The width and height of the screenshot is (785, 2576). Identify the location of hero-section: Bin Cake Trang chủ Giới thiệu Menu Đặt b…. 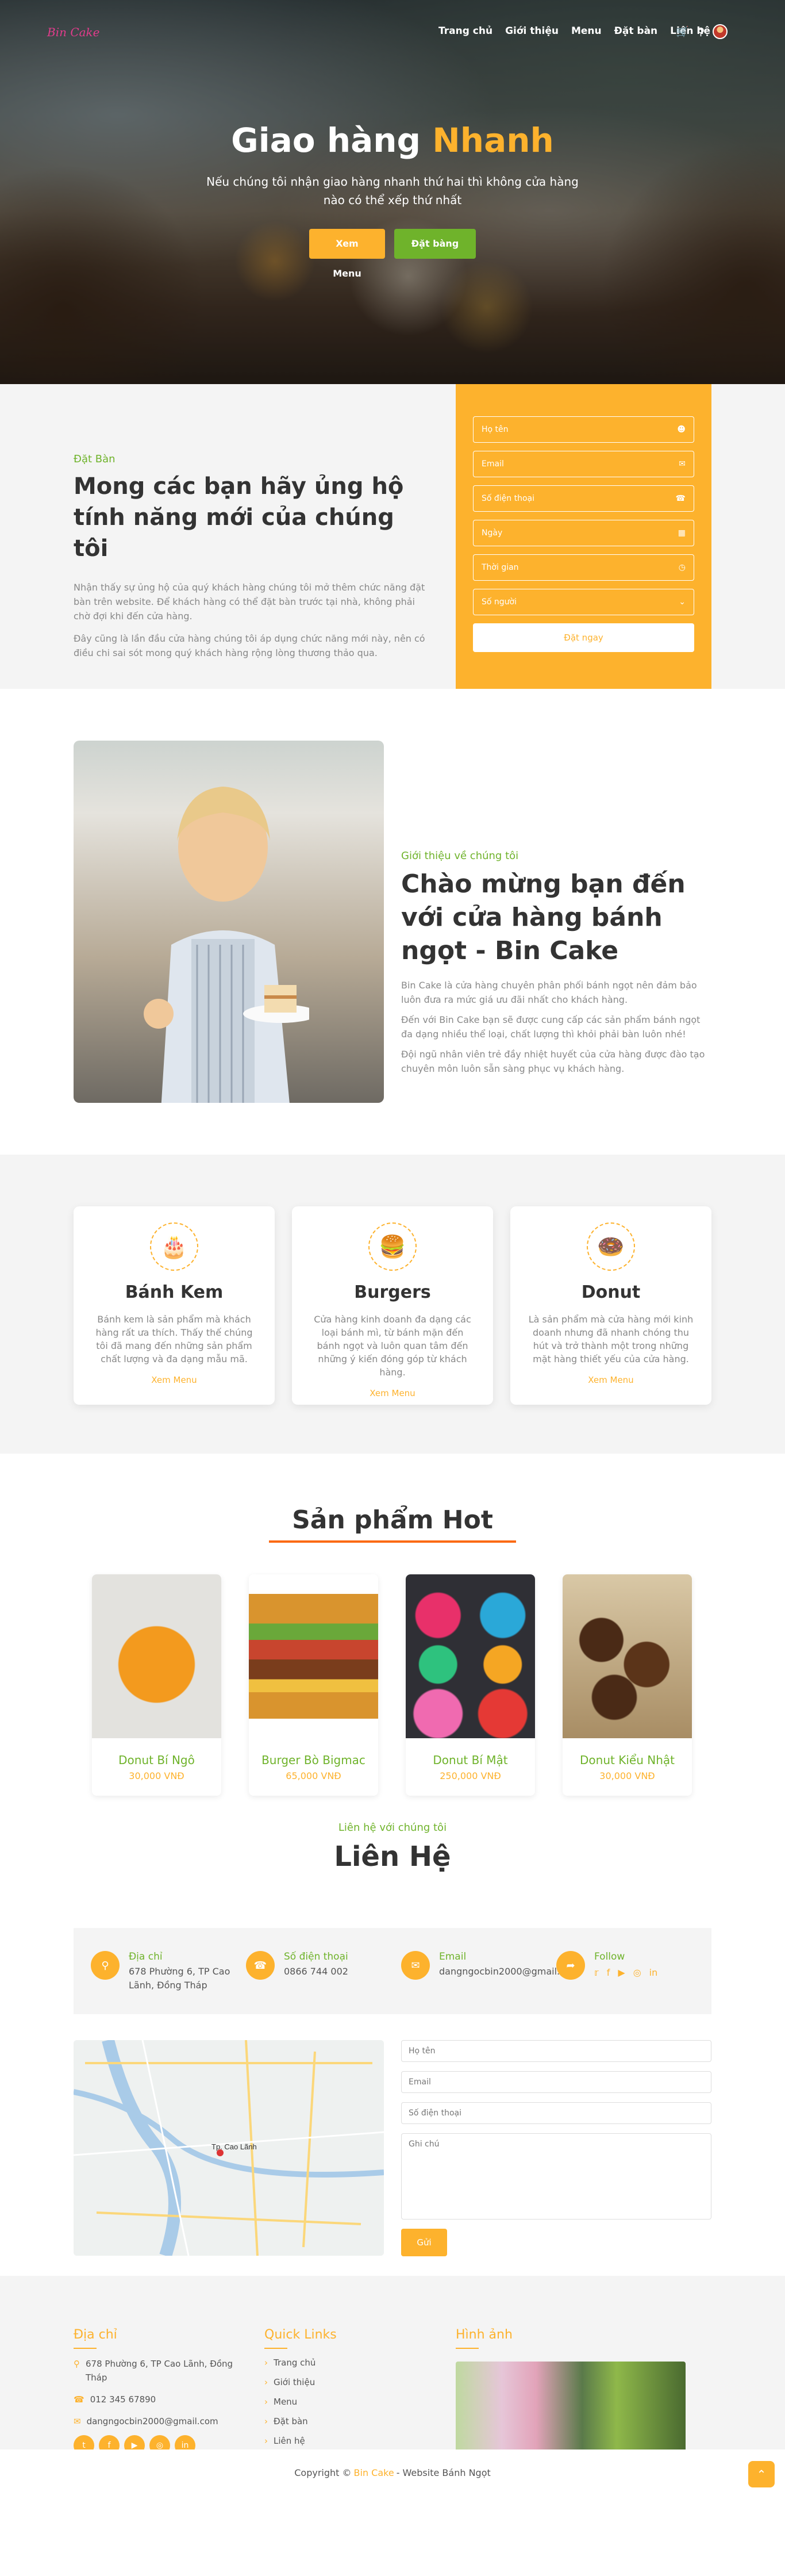
(392, 192).